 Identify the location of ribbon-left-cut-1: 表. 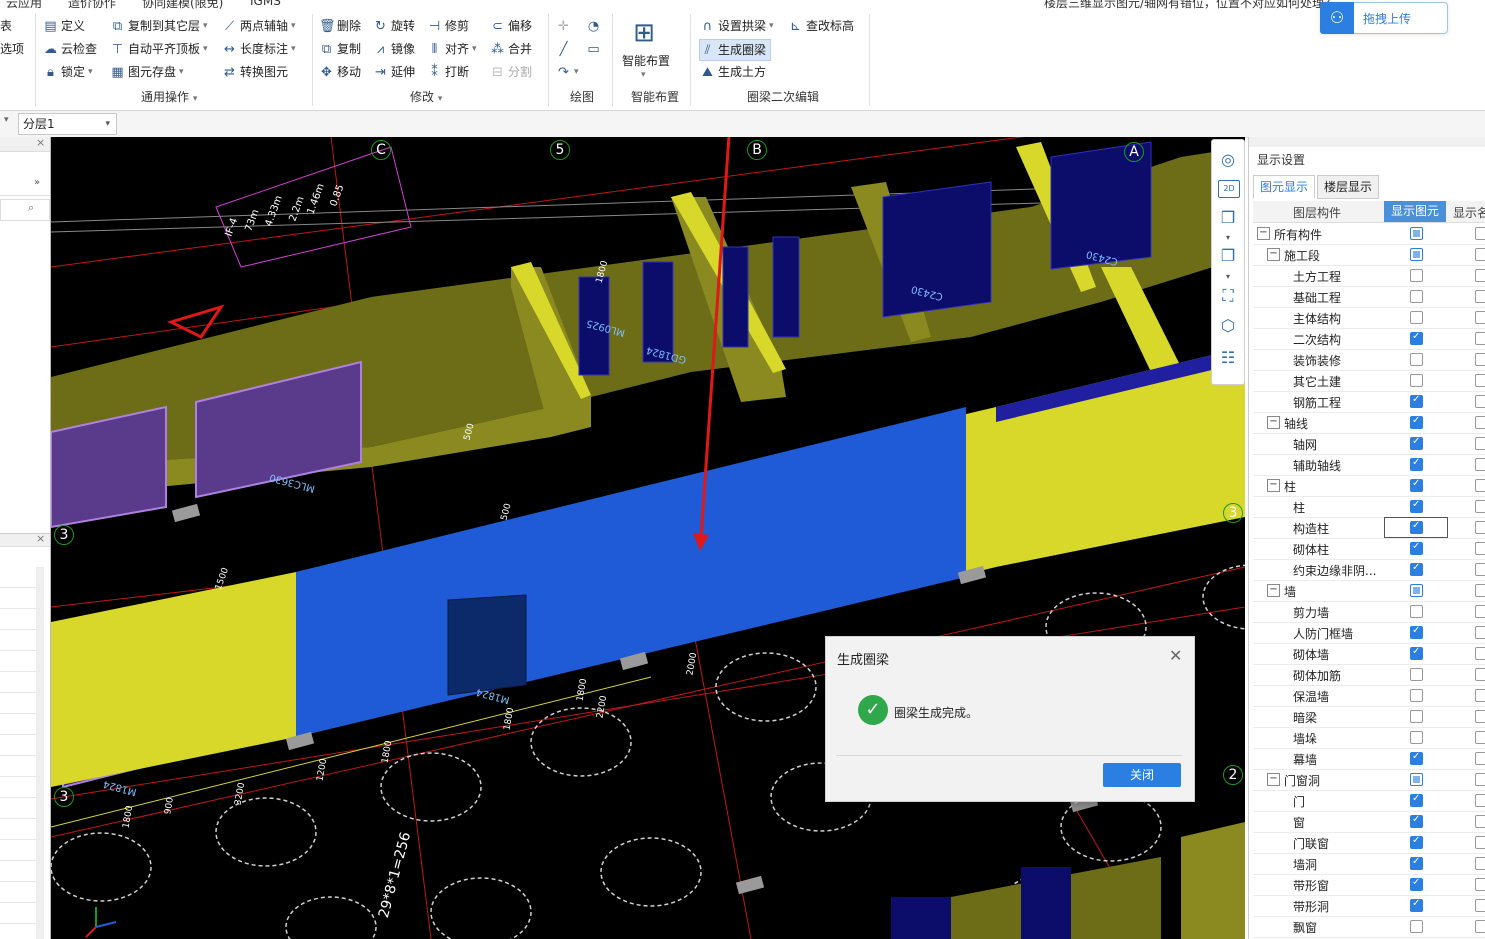
(6, 26).